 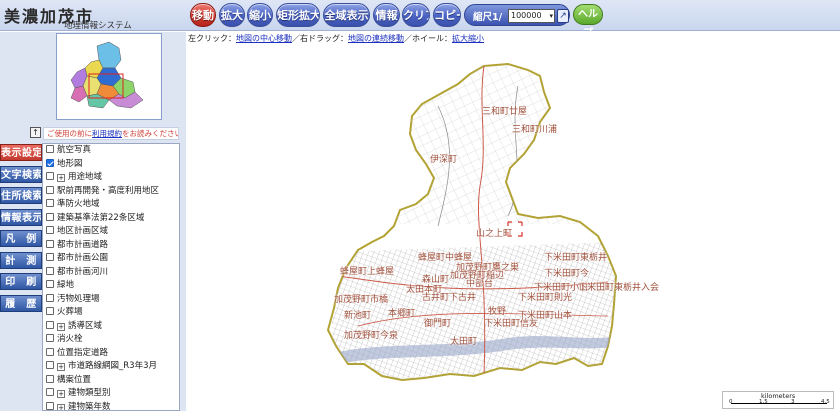 What do you see at coordinates (371, 336) in the screenshot?
I see `map-place-label: 加茂野町今泉` at bounding box center [371, 336].